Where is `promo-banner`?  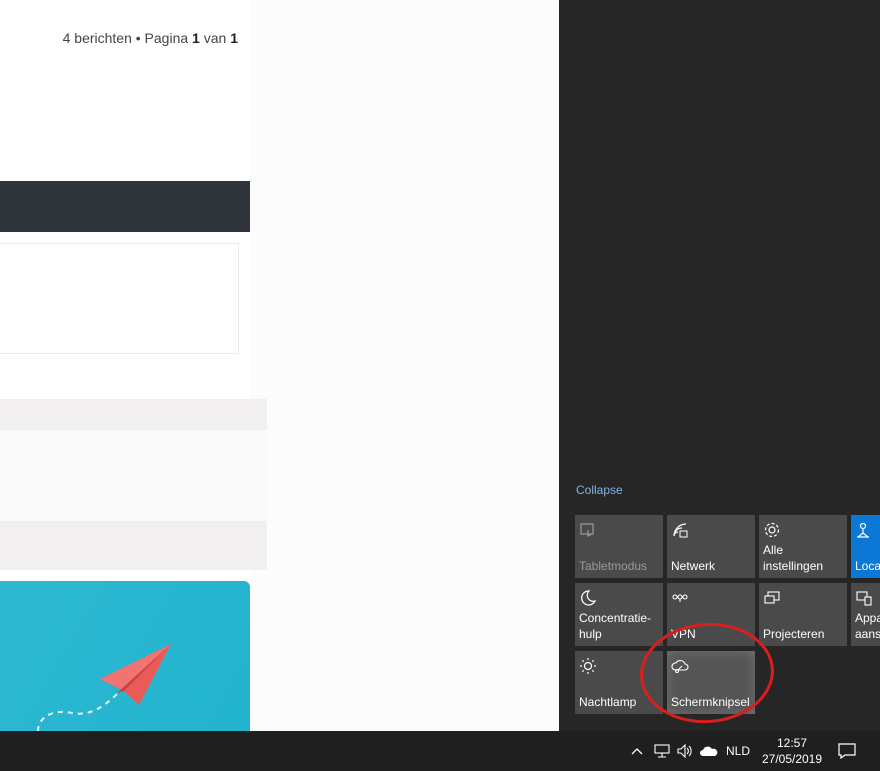
promo-banner is located at coordinates (125, 656).